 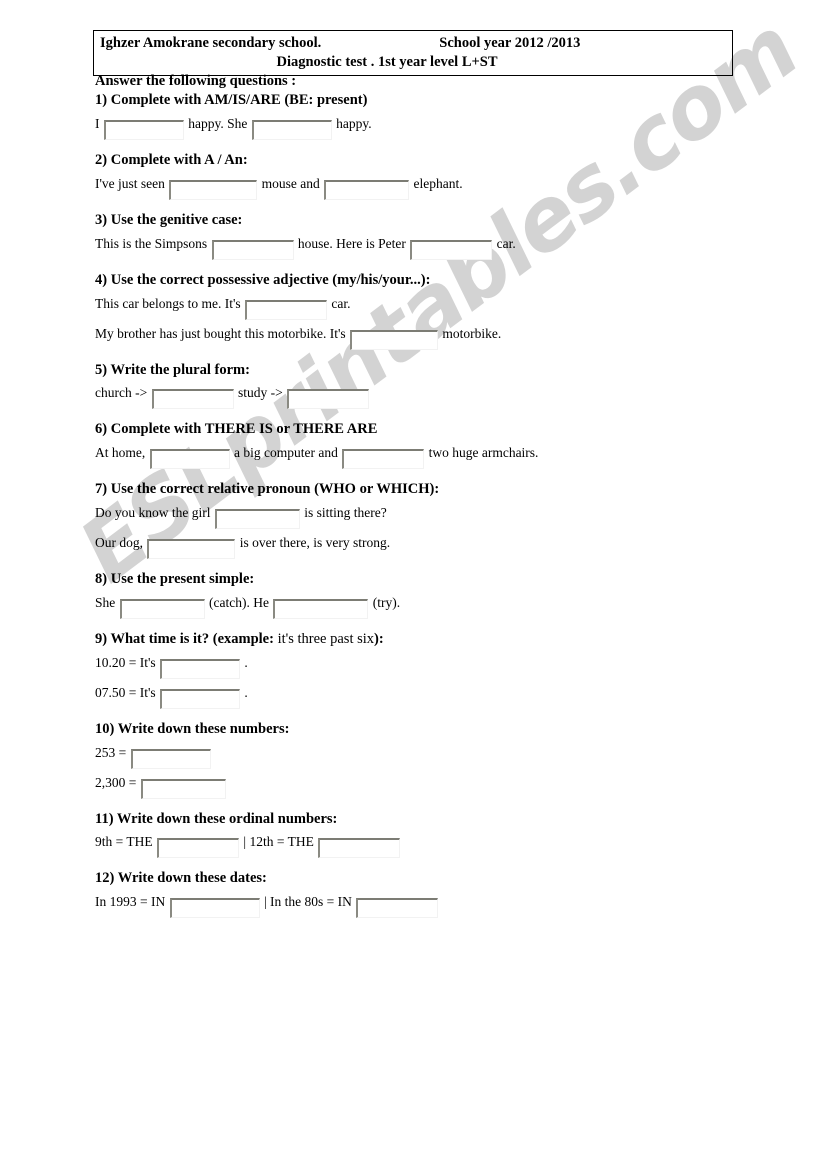 What do you see at coordinates (379, 638) in the screenshot?
I see `question-title-tail: ):` at bounding box center [379, 638].